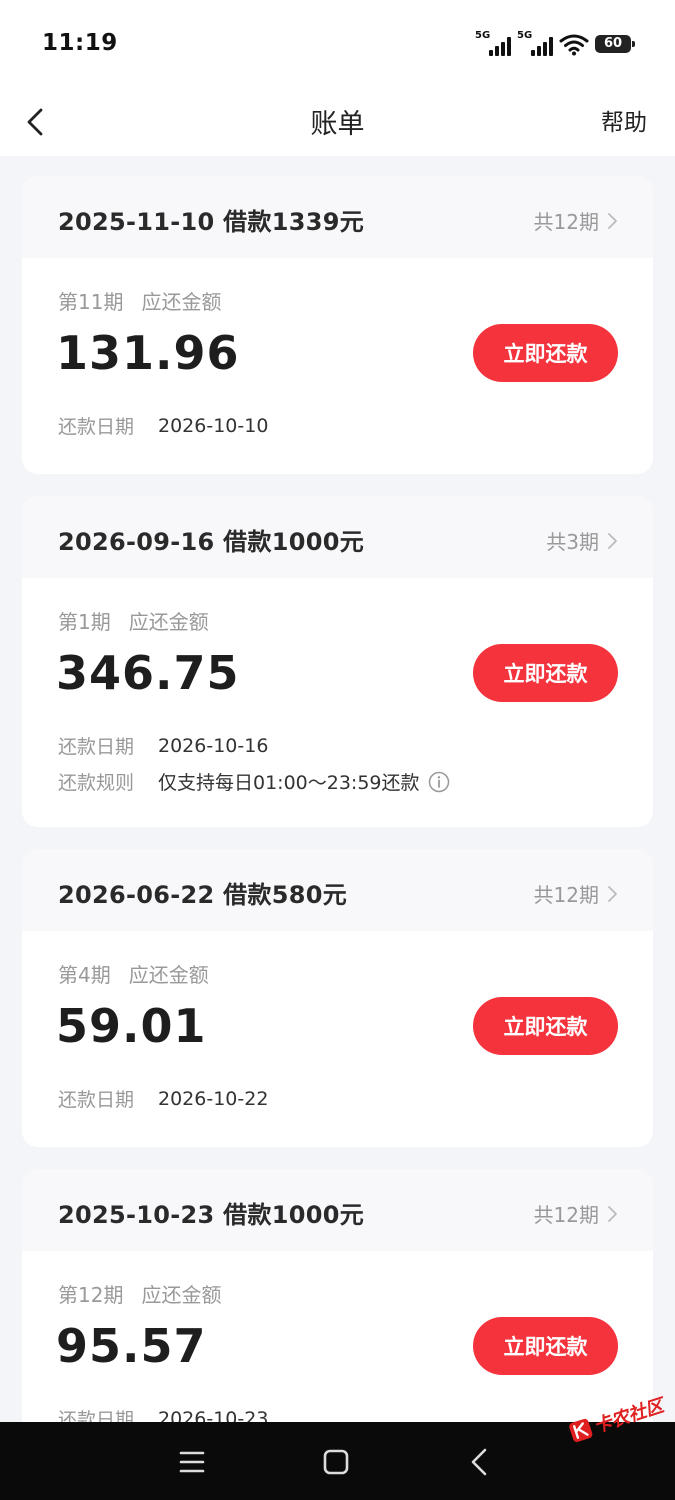 The height and width of the screenshot is (1500, 675). What do you see at coordinates (439, 782) in the screenshot?
I see `info-icon` at bounding box center [439, 782].